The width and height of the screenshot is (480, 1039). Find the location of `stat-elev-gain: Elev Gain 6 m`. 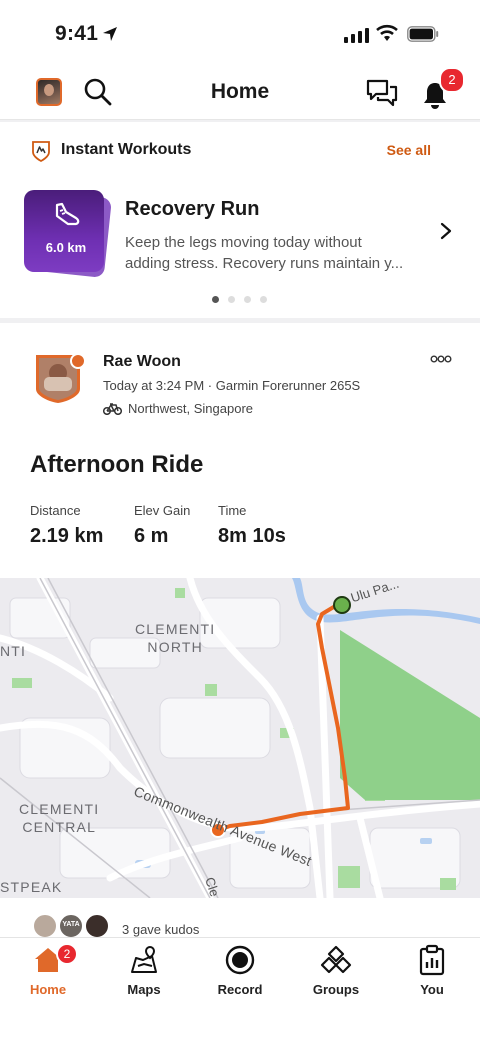

stat-elev-gain: Elev Gain 6 m is located at coordinates (162, 525).